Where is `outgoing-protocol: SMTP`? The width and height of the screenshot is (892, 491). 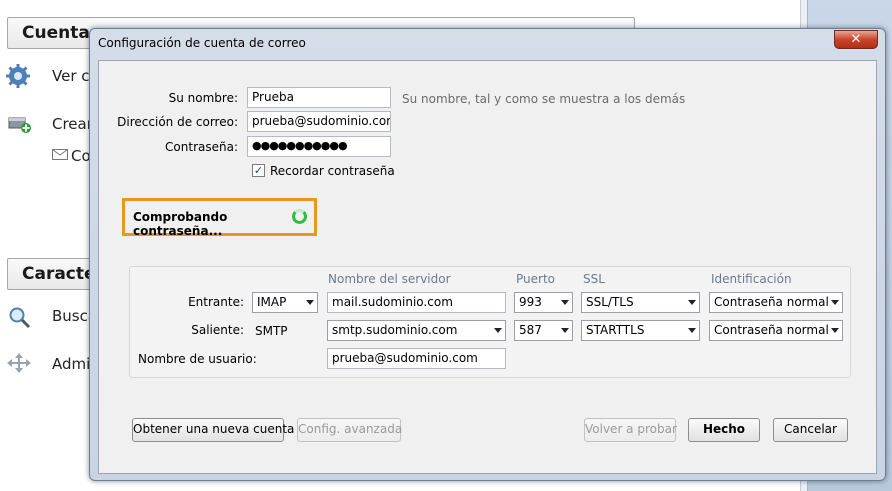 outgoing-protocol: SMTP is located at coordinates (271, 331).